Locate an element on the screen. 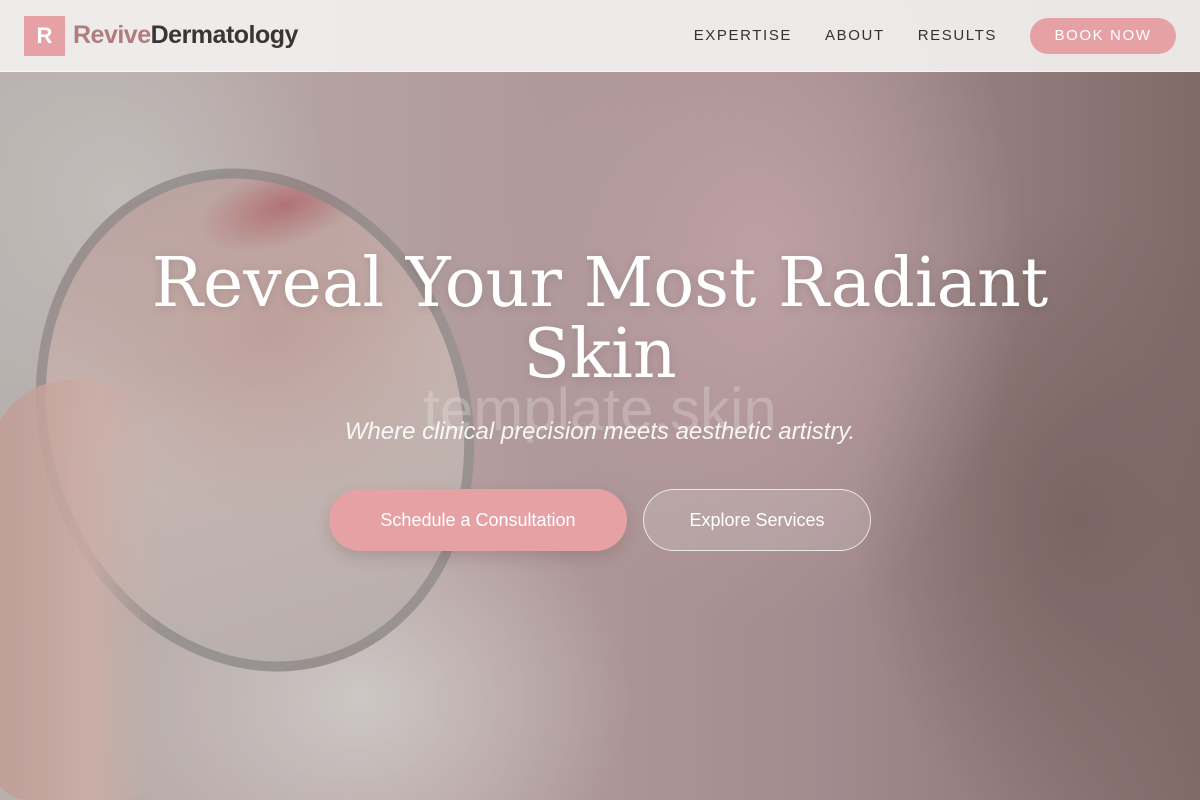  main-nav: EXPERTISE ABOUT RESULTS BOOK NOW is located at coordinates (918, 35).